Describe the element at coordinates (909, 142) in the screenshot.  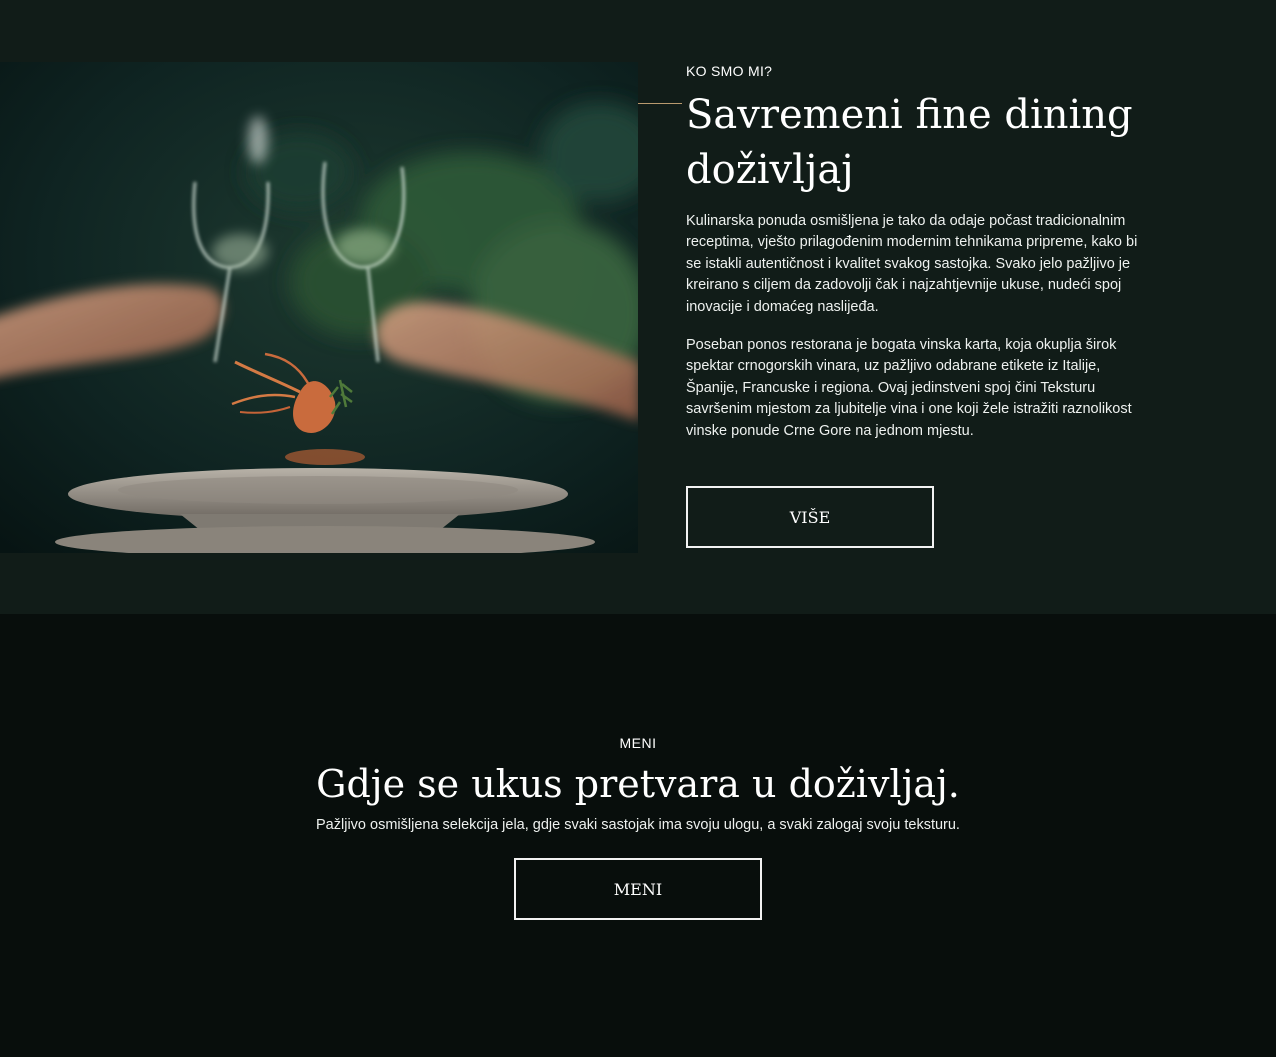
I see `about-title: Savremeni fine dining doživljaj` at that location.